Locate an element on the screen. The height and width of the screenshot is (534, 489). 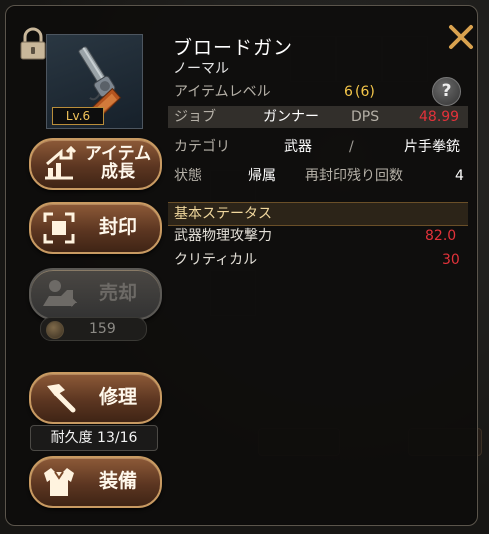
item-level-label: アイテムレベル is located at coordinates (222, 92).